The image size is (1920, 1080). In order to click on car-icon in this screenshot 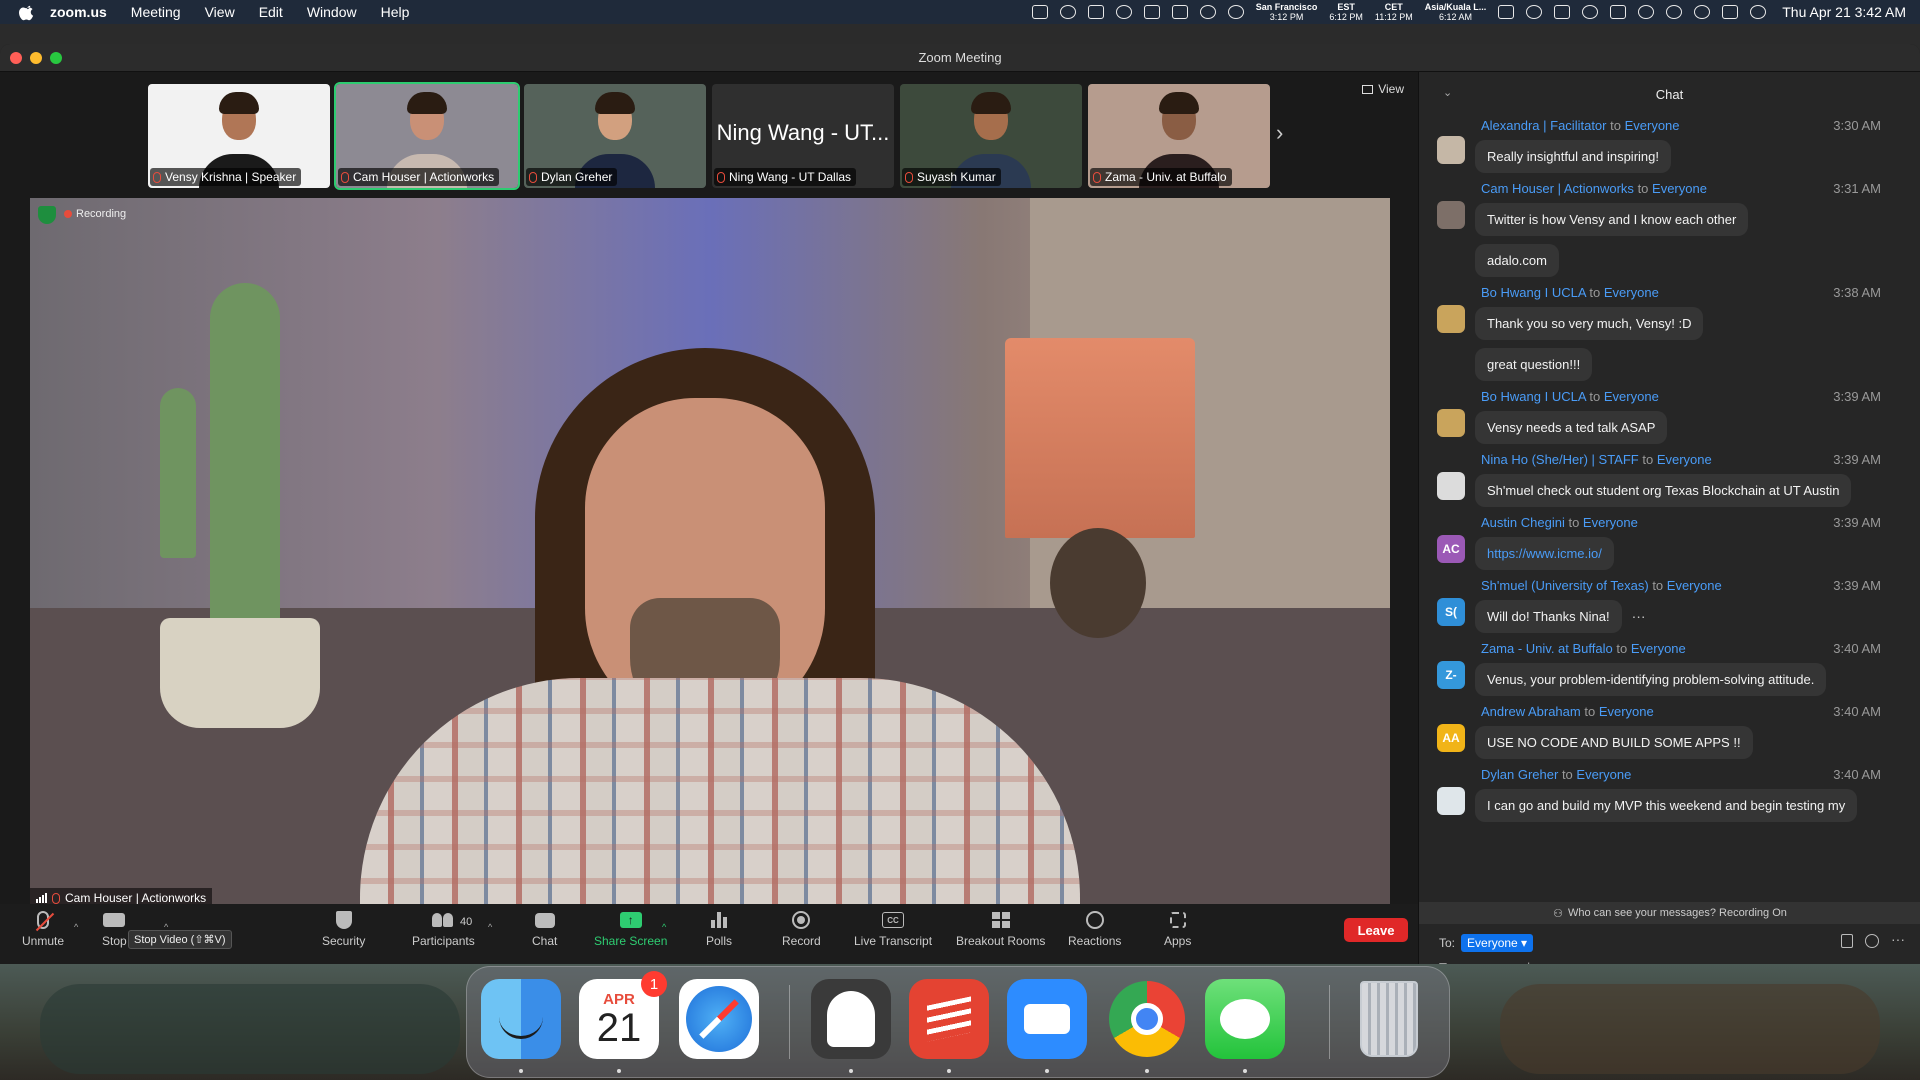, I will do `click(1562, 12)`.